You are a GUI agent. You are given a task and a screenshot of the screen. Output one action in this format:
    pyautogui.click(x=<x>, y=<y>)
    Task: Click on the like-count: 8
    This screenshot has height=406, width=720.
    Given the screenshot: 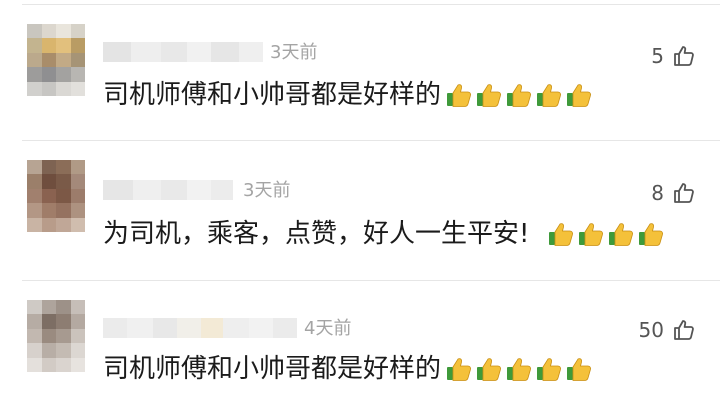 What is the action you would take?
    pyautogui.click(x=657, y=193)
    